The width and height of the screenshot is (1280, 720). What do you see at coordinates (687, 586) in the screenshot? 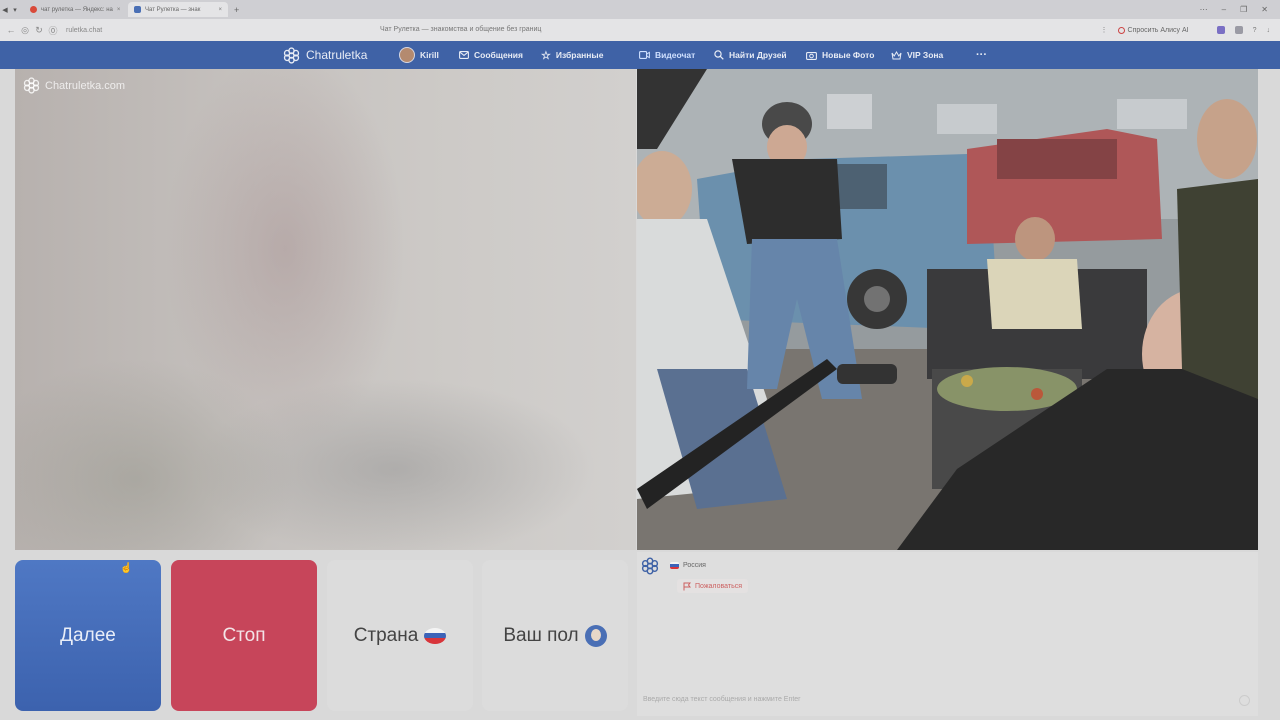
I see `flag-icon` at bounding box center [687, 586].